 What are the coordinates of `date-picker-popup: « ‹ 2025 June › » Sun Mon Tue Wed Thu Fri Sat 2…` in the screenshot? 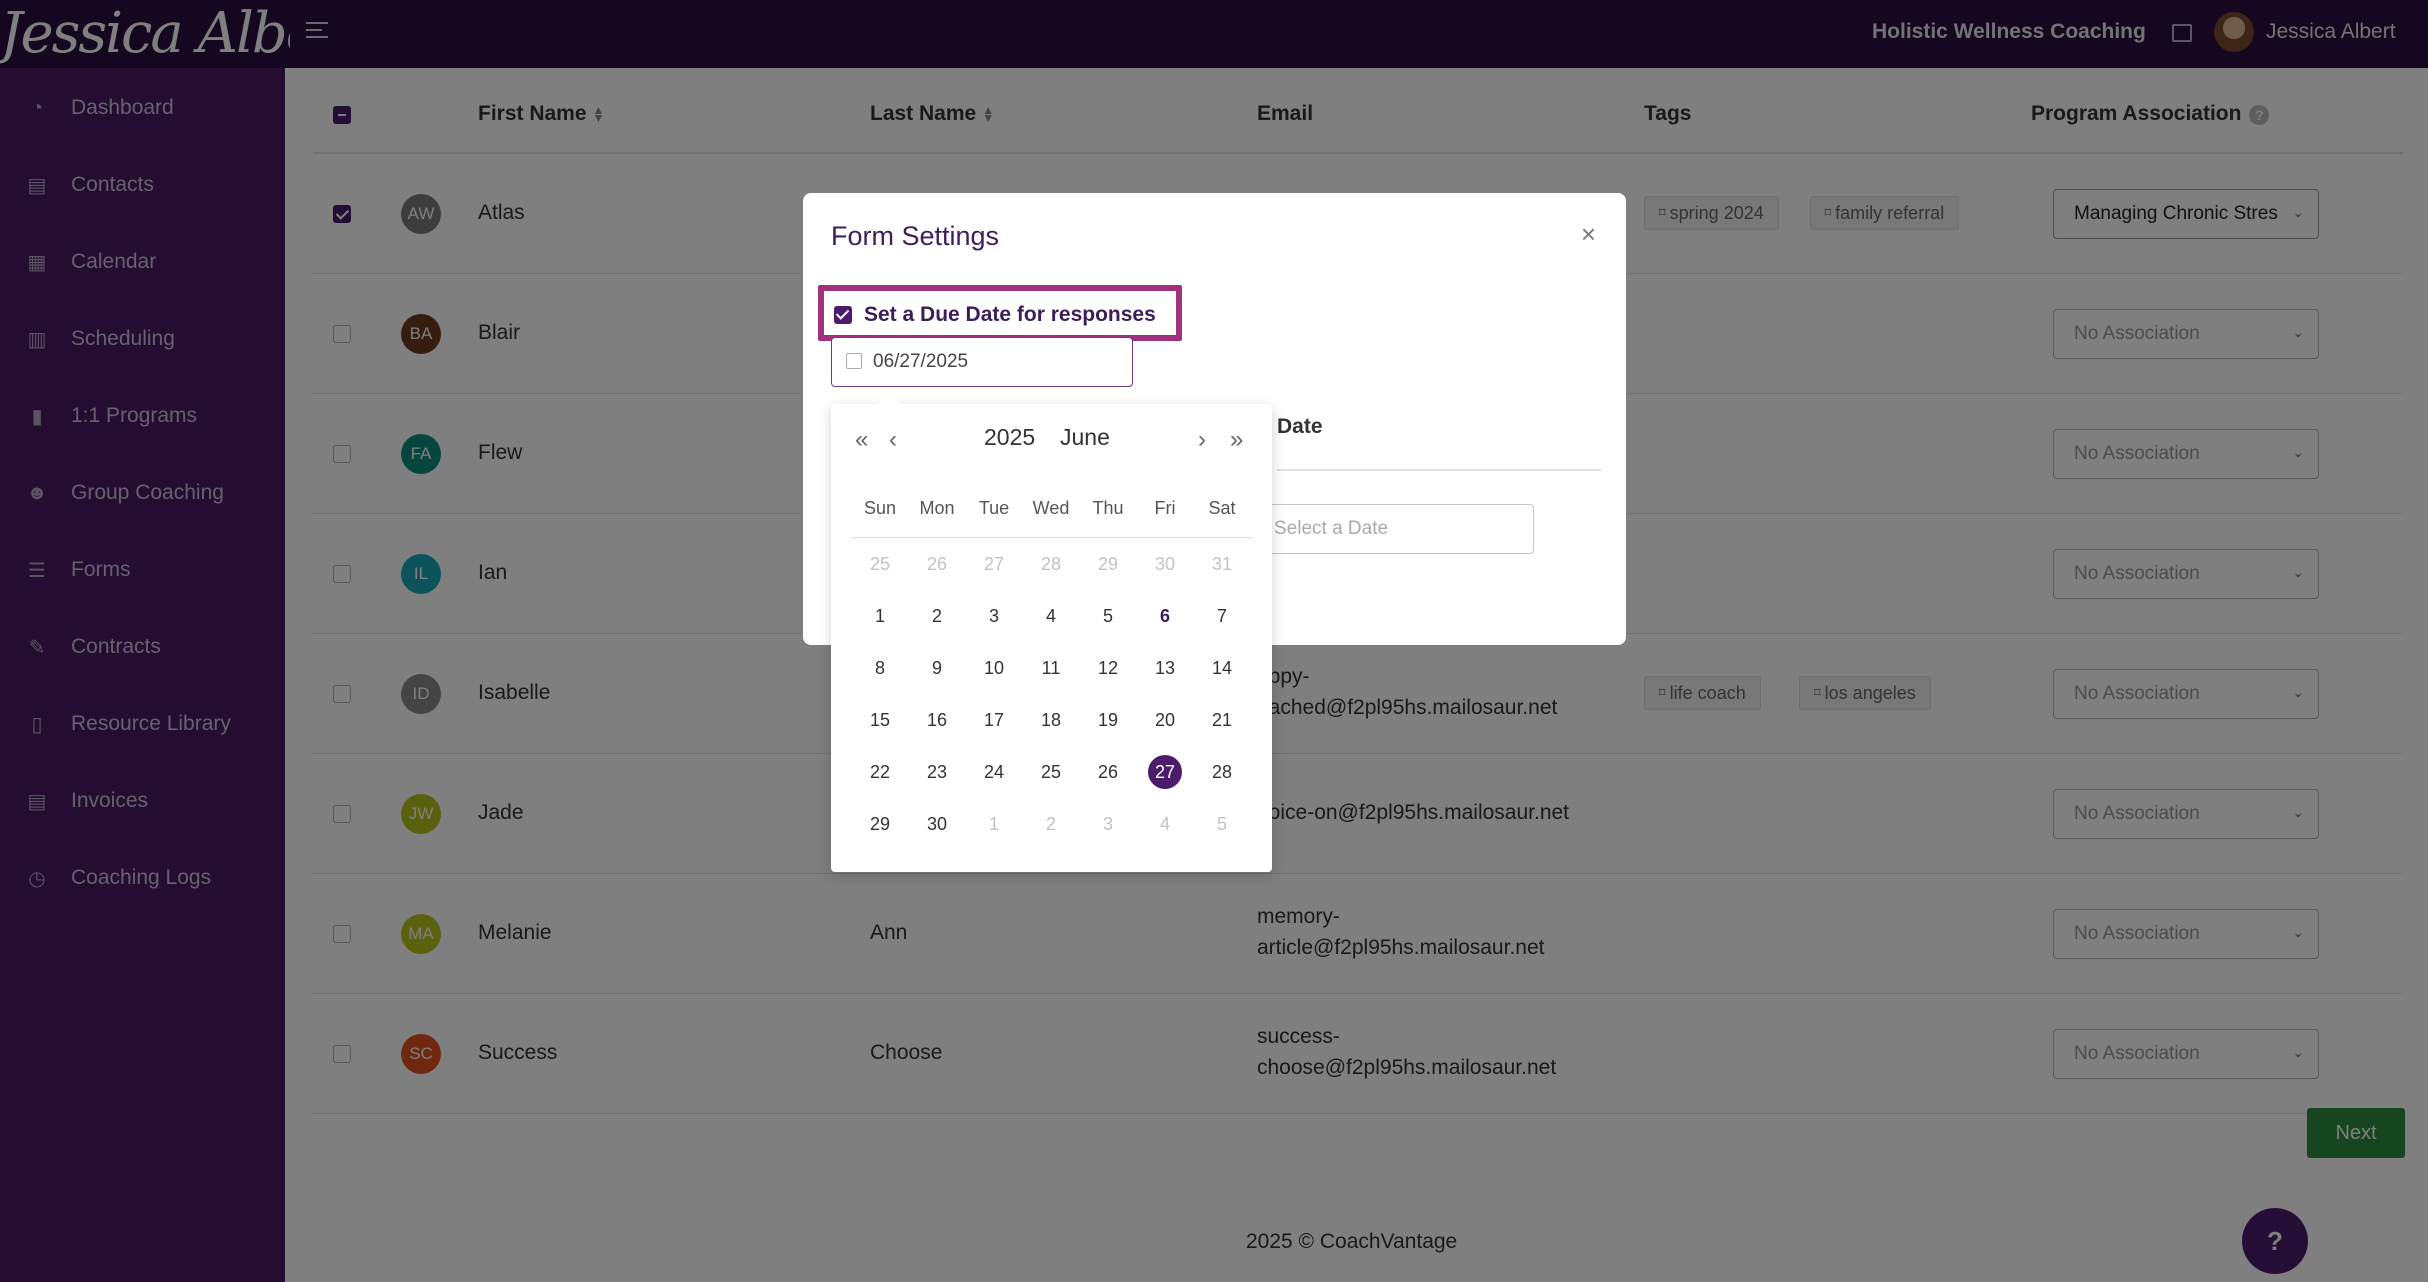 It's located at (1051, 632).